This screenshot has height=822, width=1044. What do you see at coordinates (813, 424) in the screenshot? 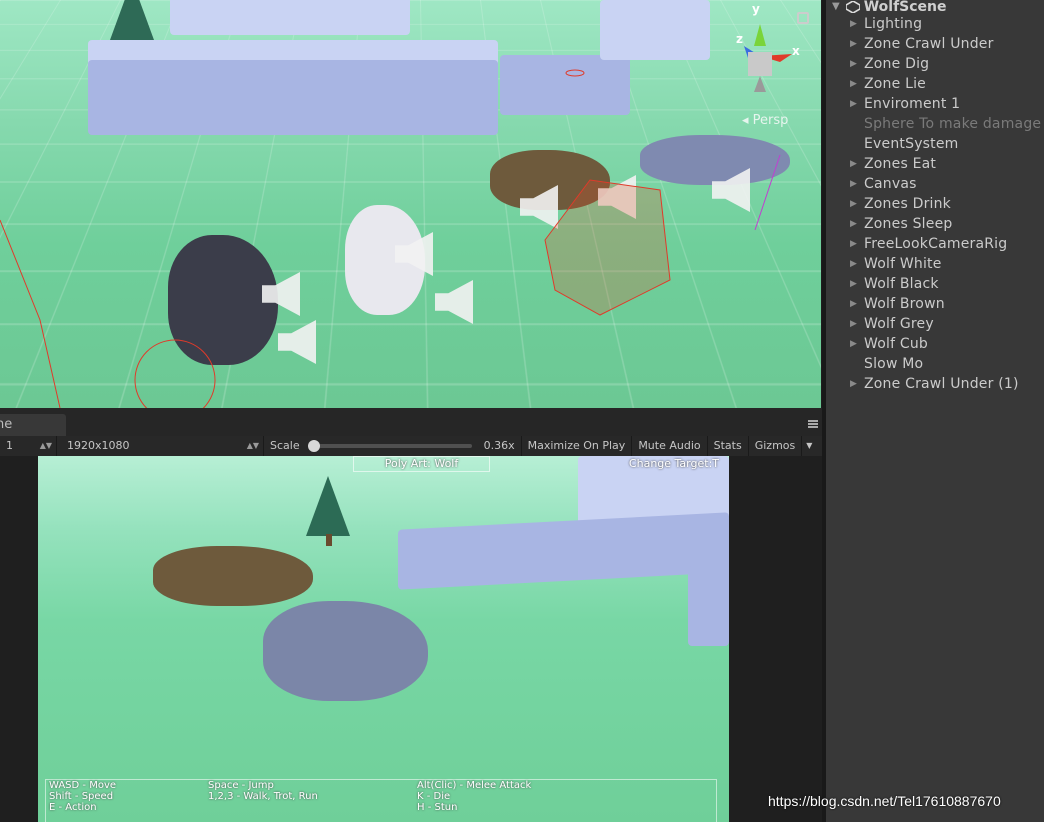
I see `tab-menu-icon` at bounding box center [813, 424].